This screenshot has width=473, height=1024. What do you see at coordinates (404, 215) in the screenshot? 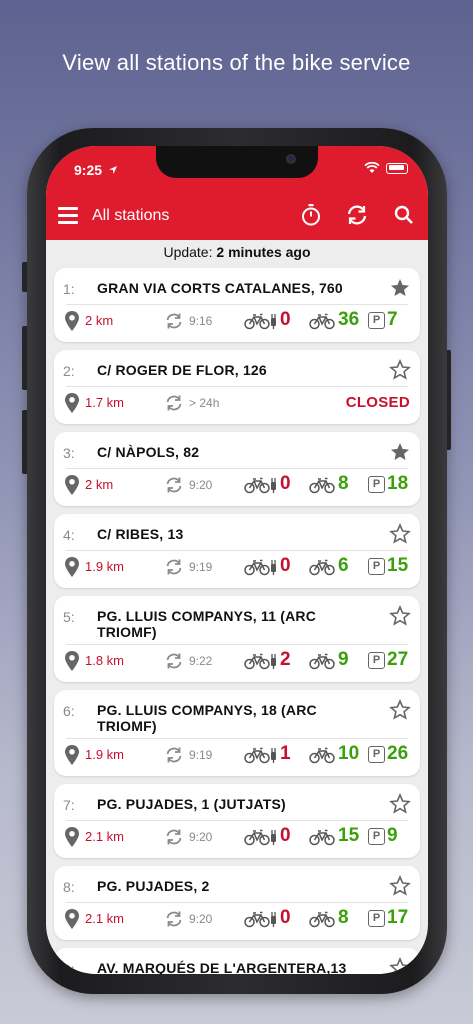
I see `search-icon` at bounding box center [404, 215].